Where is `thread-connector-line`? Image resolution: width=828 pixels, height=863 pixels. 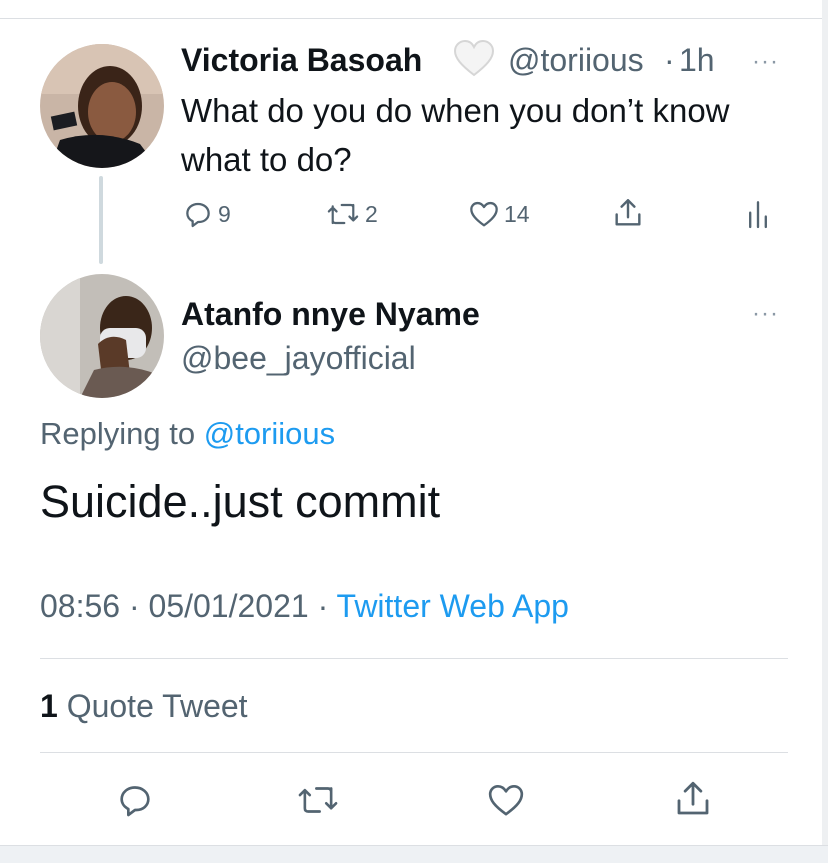
thread-connector-line is located at coordinates (101, 220).